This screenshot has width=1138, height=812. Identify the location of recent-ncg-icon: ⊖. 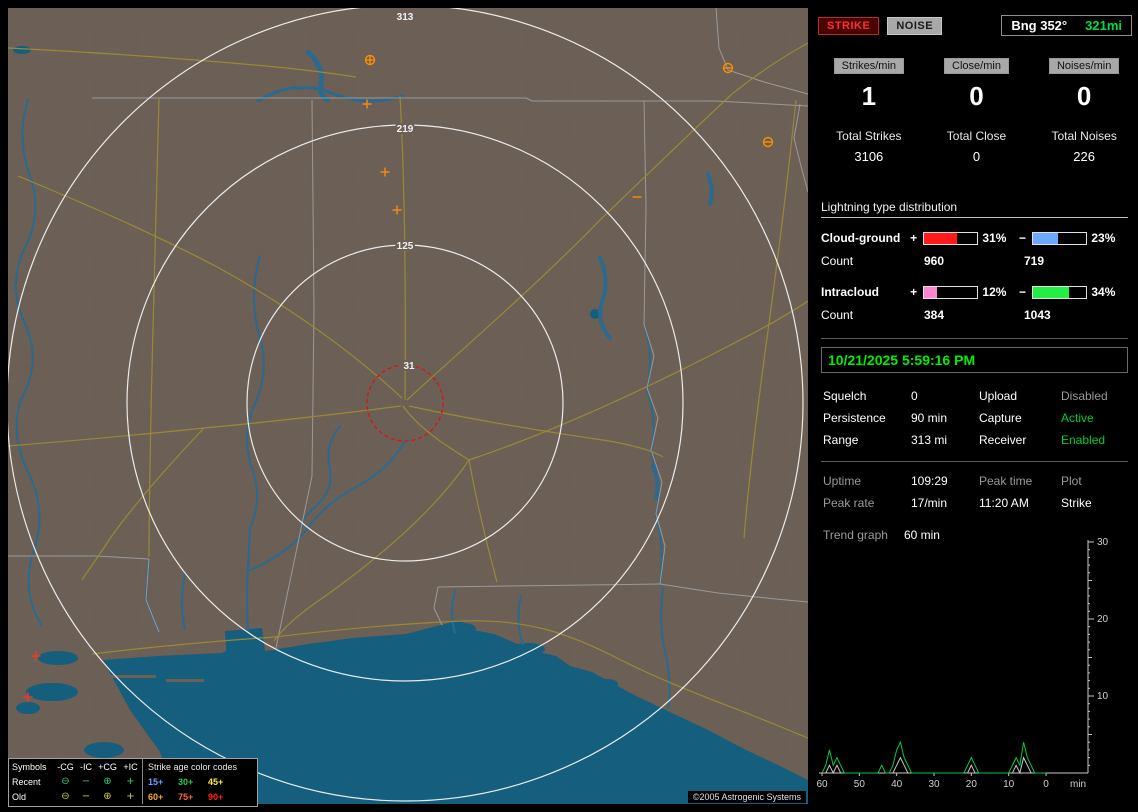
(65, 781).